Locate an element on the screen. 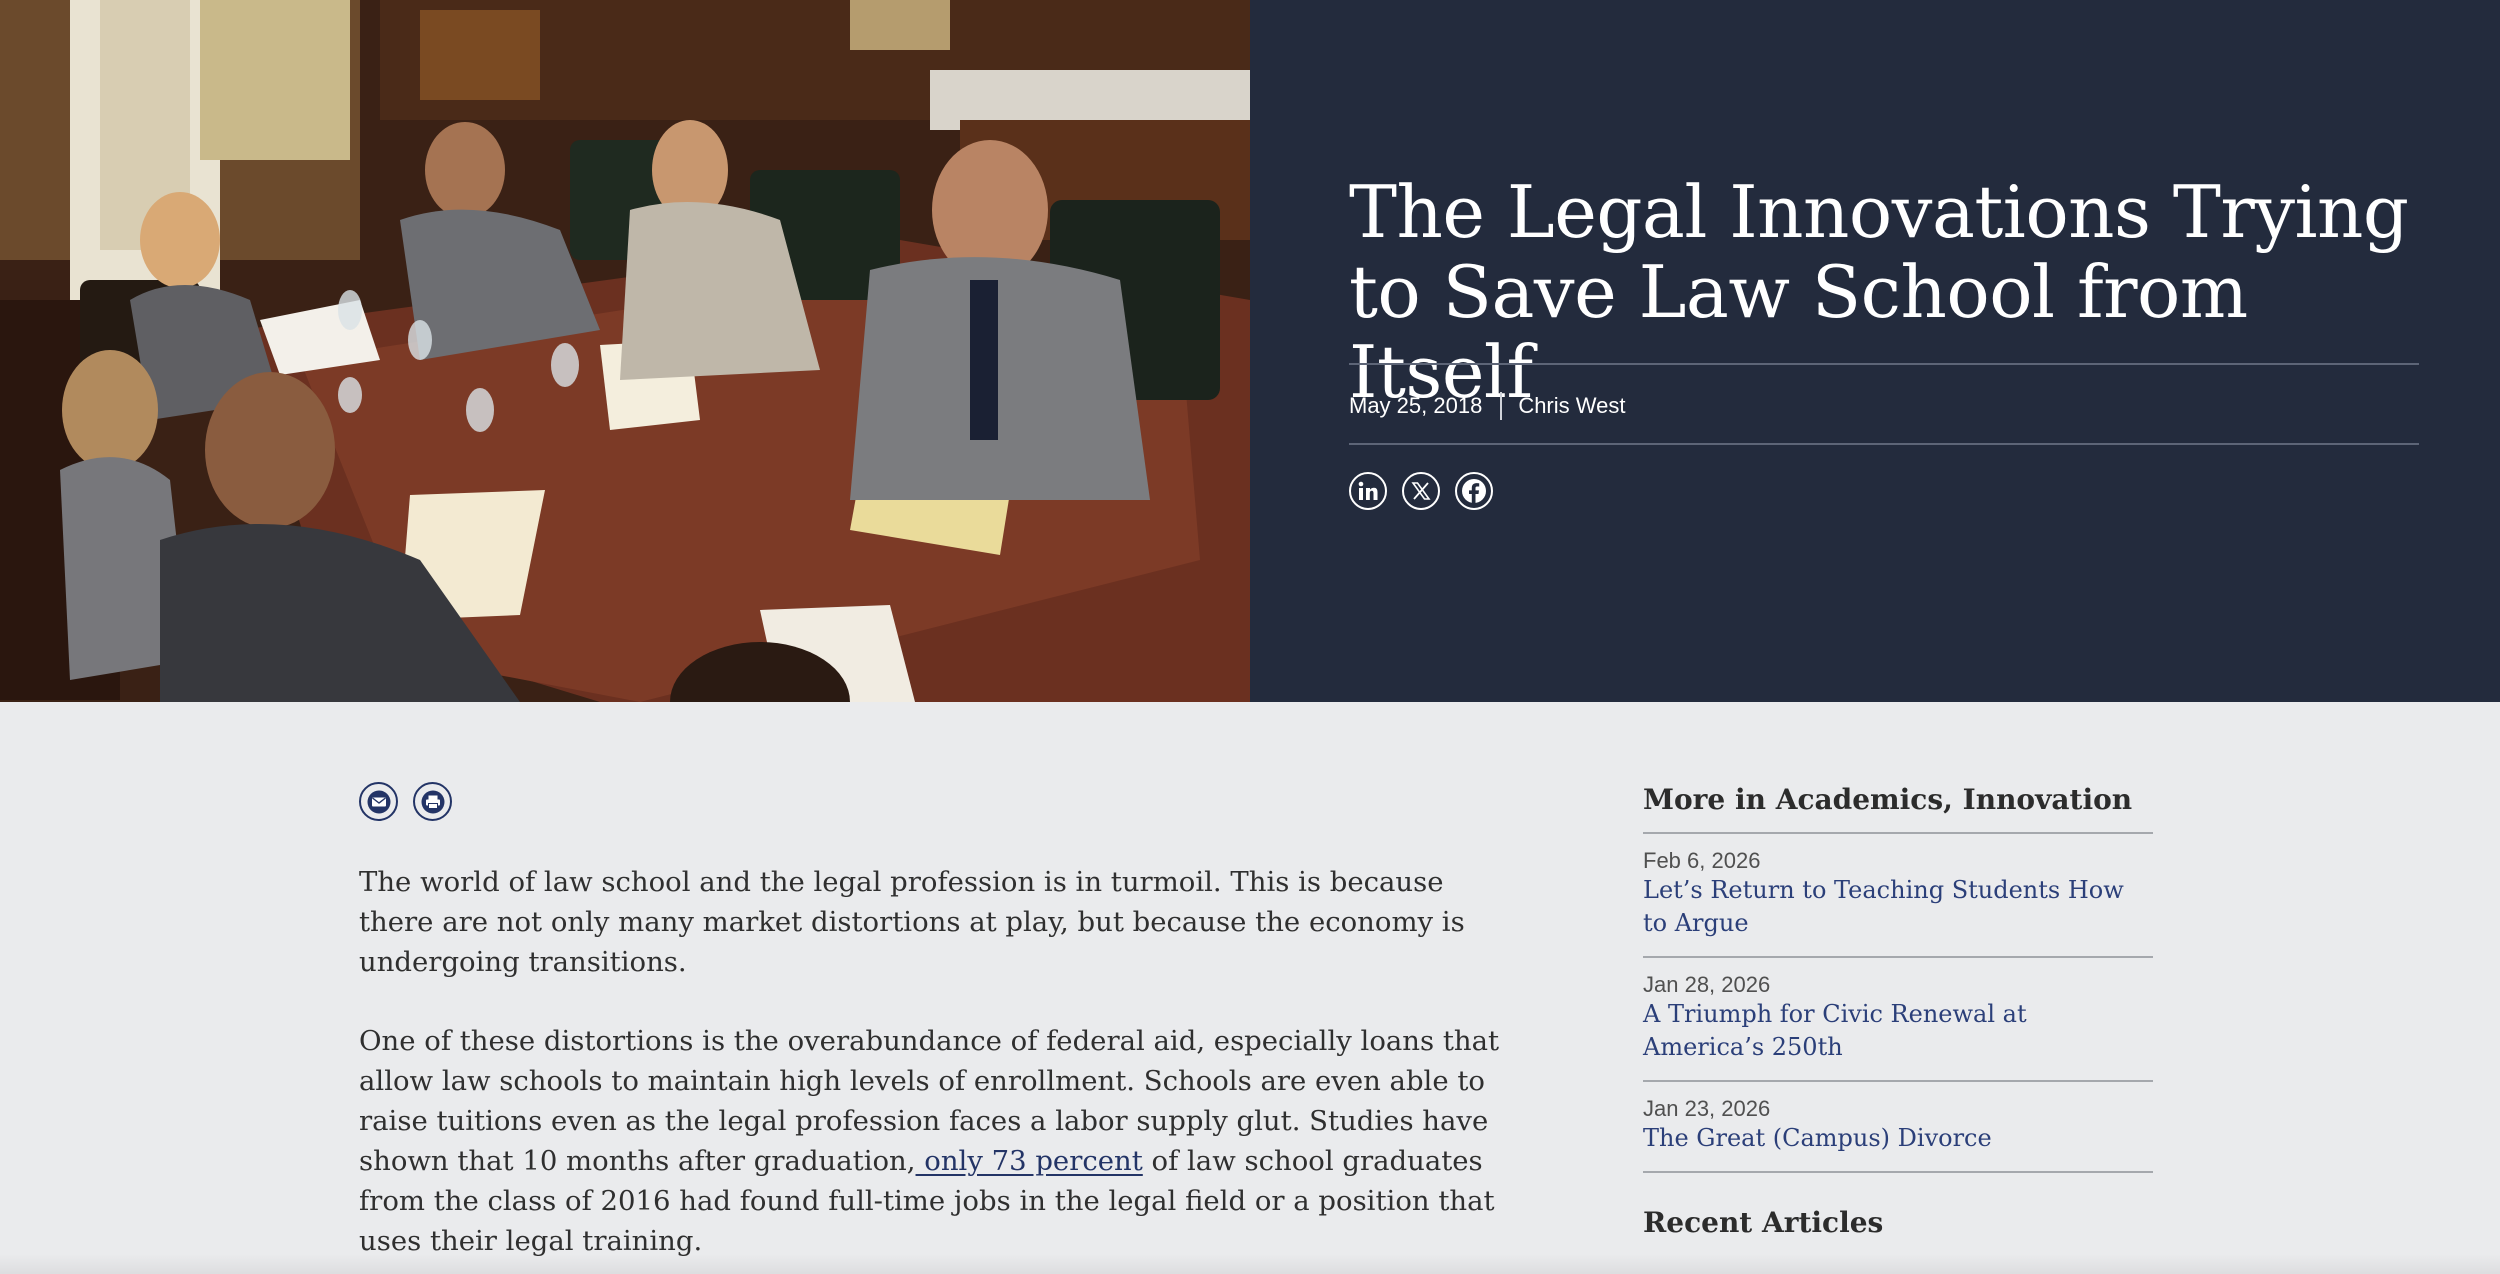 Image resolution: width=2500 pixels, height=1274 pixels. x-icon is located at coordinates (1421, 491).